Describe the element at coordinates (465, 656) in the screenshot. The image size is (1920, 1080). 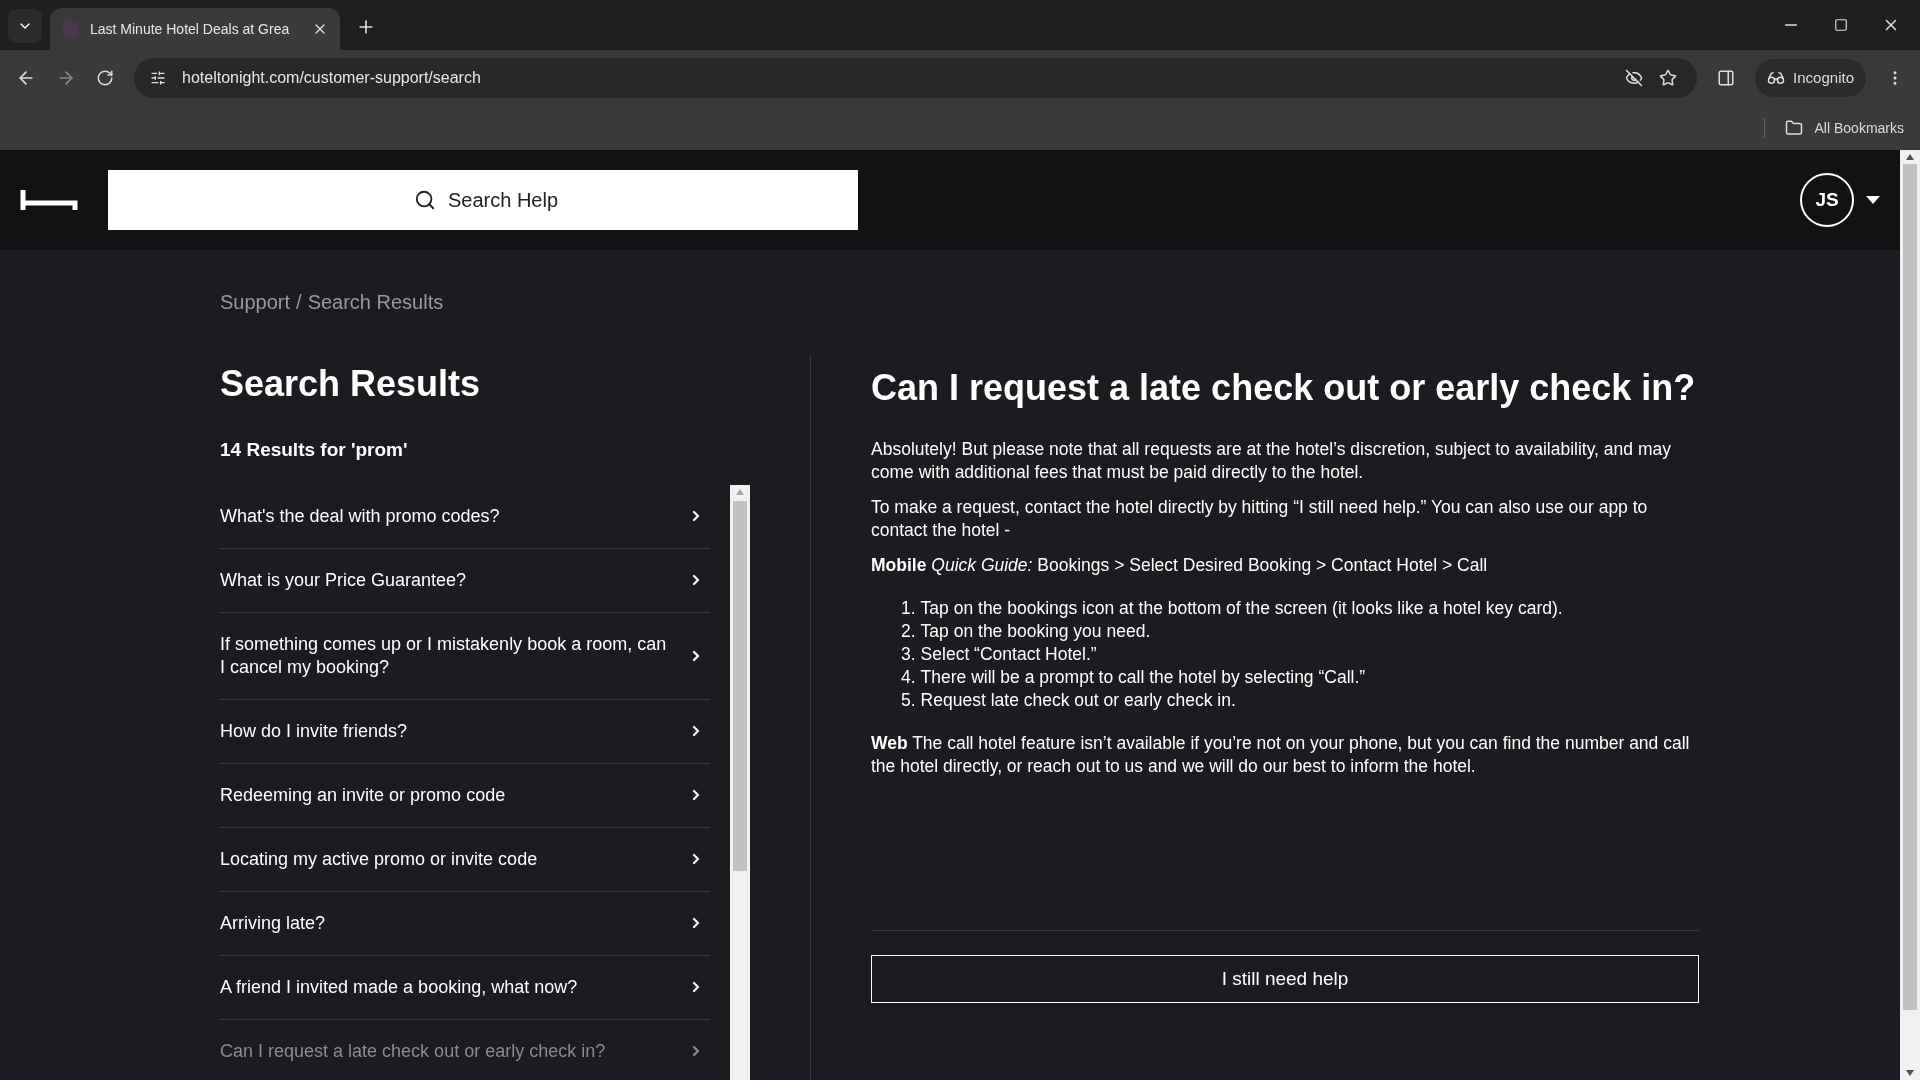
I see `result-item: If something comes up or I mistakenly book a room, can I cancel my booking?` at that location.